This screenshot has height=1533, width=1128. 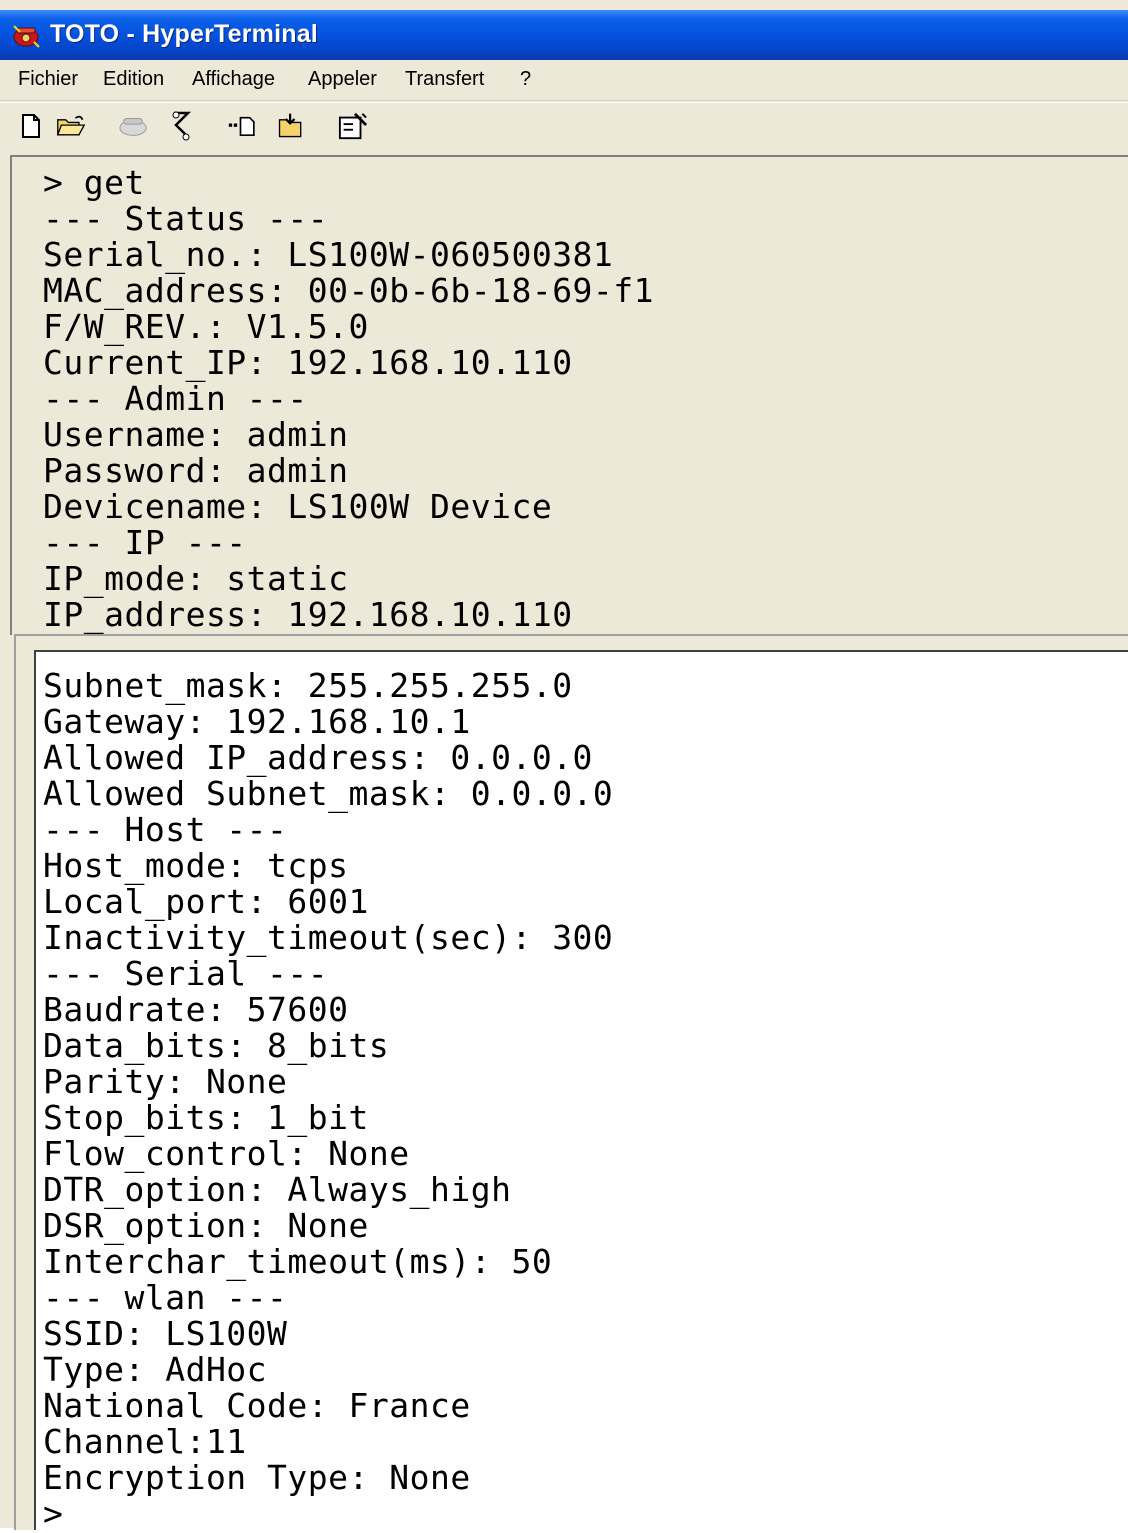 What do you see at coordinates (133, 126) in the screenshot?
I see `call-icon` at bounding box center [133, 126].